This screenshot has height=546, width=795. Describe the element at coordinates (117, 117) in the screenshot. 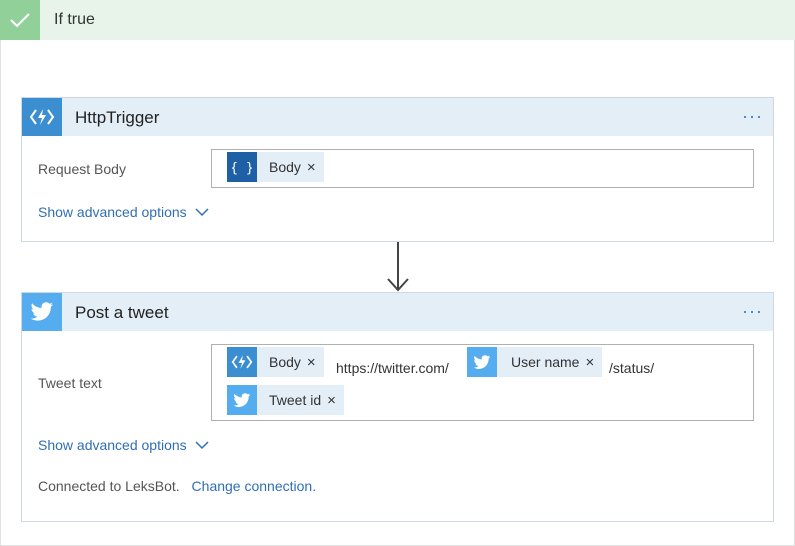

I see `http-trigger-title: HttpTrigger` at that location.